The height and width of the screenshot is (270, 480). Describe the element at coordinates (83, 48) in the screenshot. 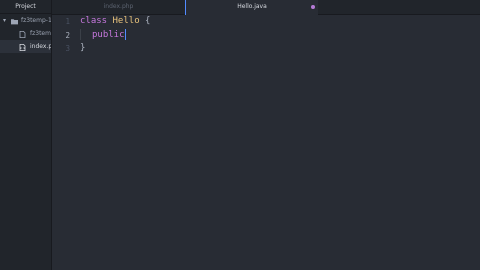

I see `brace-token: }` at that location.